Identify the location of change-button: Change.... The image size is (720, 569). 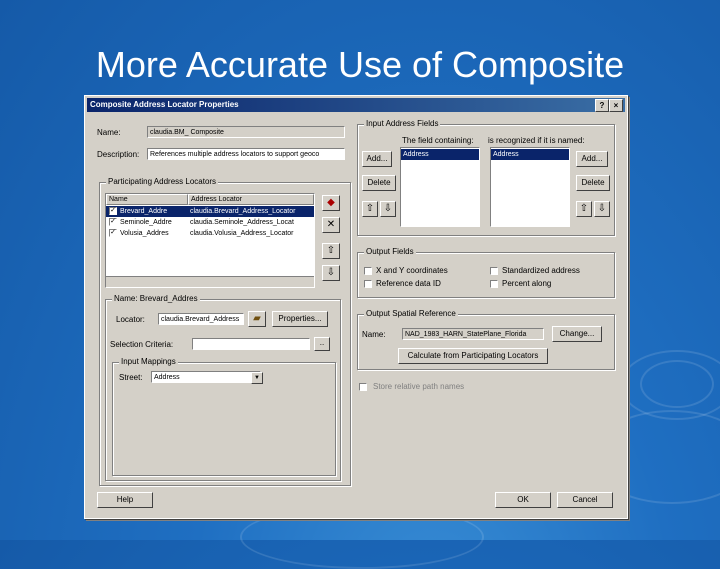
(577, 334).